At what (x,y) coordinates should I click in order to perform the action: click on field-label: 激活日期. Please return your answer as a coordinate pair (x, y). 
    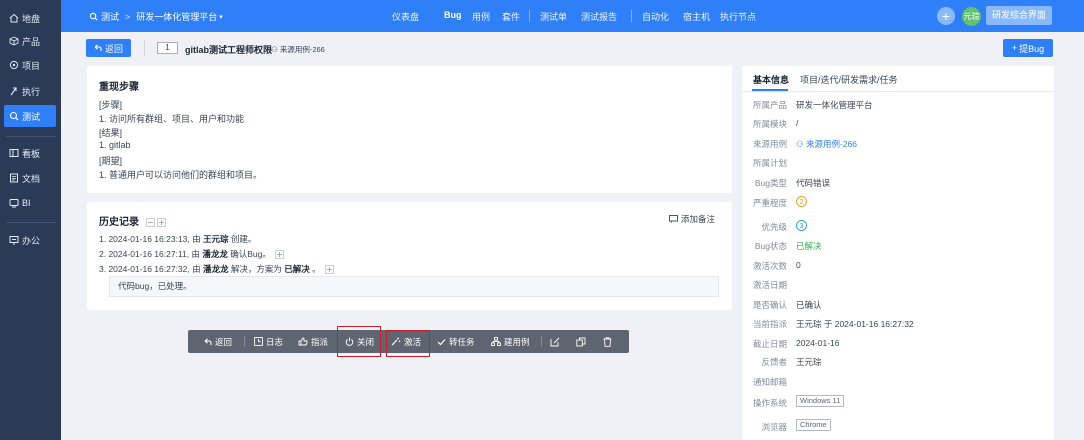
    Looking at the image, I should click on (769, 285).